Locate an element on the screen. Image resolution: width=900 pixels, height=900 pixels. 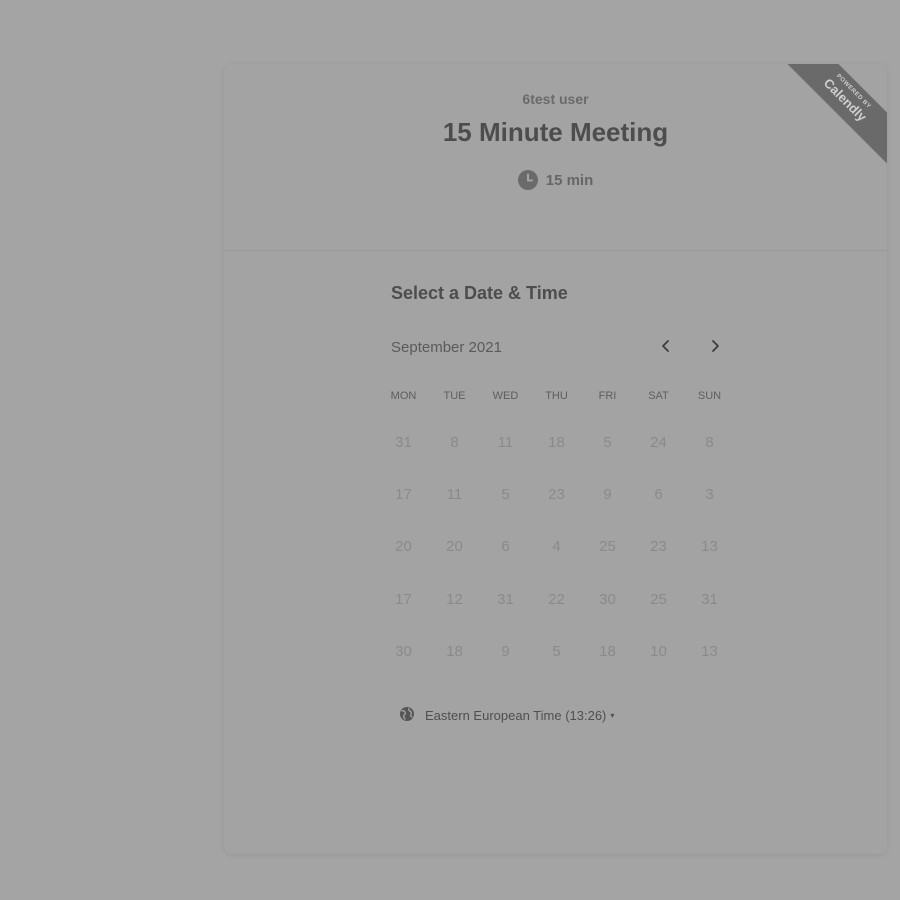
powered-by-ribbon: POWERED BY Calendly is located at coordinates (837, 114).